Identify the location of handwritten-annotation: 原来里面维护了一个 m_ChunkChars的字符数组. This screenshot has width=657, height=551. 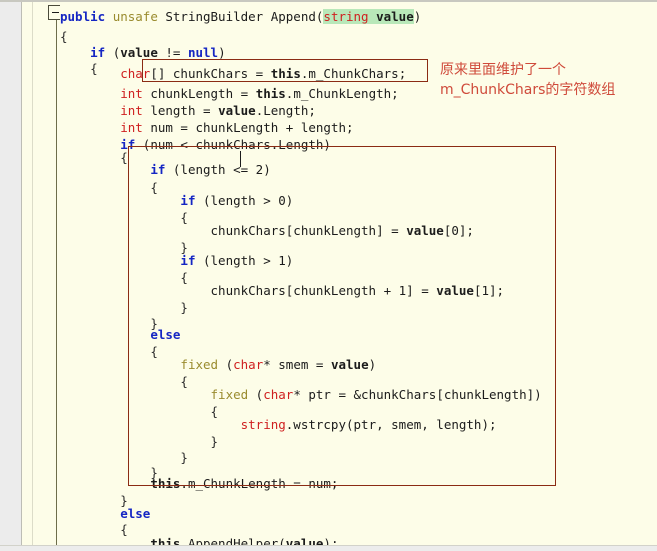
(545, 80).